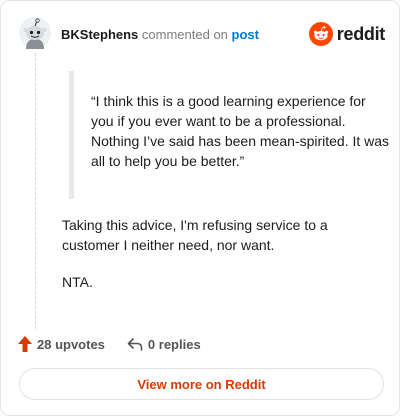  I want to click on upvote-arrow-icon, so click(25, 344).